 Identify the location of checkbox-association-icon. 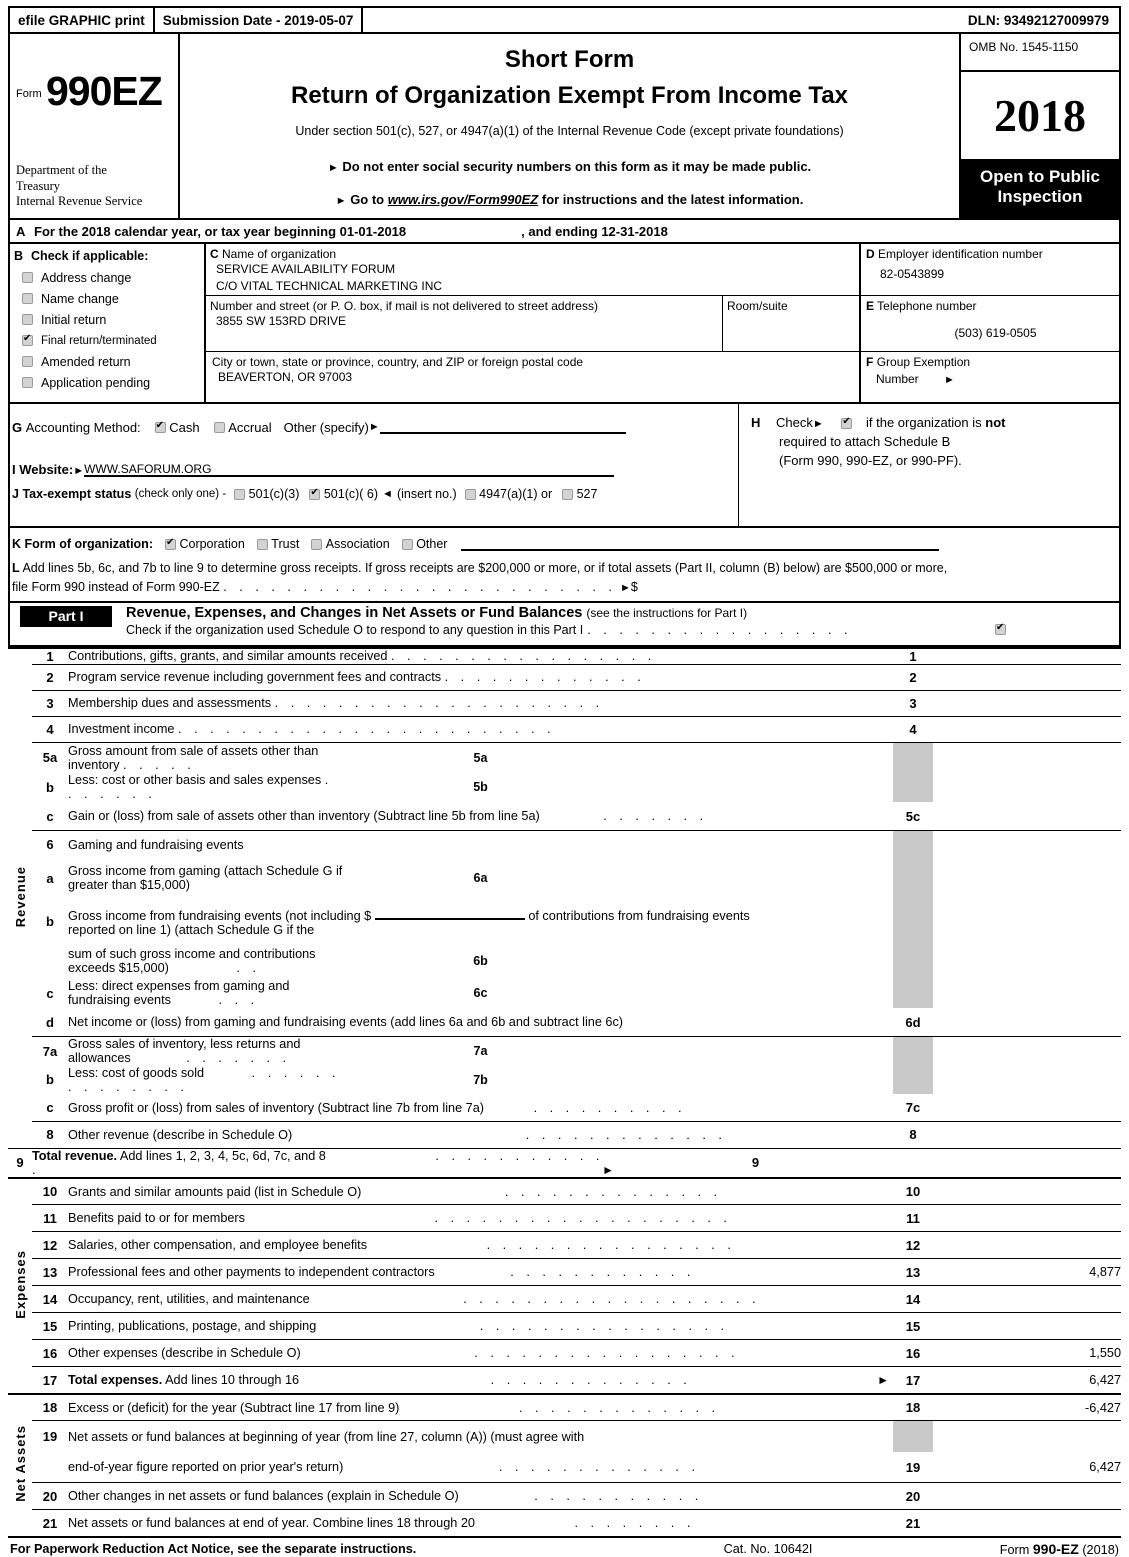
(317, 544).